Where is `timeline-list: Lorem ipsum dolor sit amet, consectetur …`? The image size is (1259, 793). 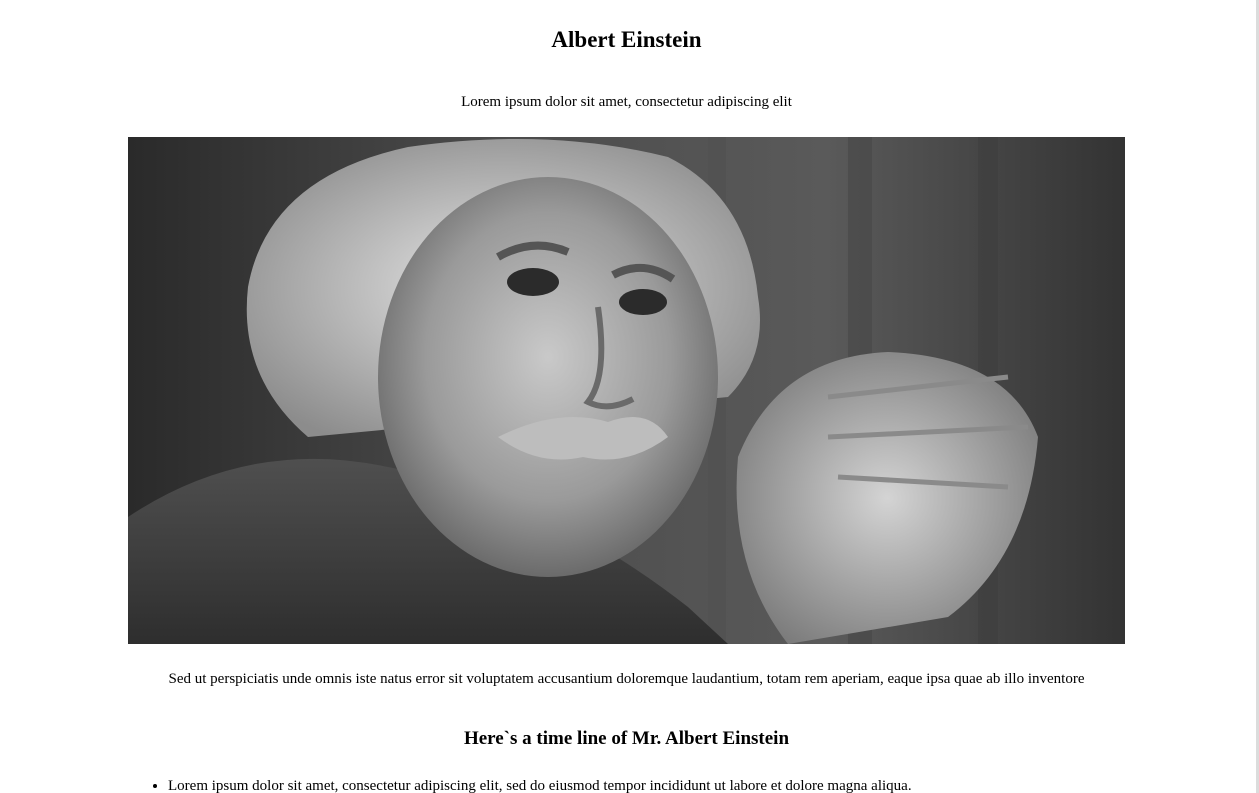 timeline-list: Lorem ipsum dolor sit amet, consectetur … is located at coordinates (648, 784).